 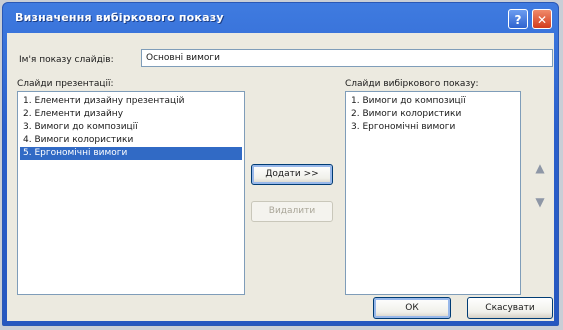 What do you see at coordinates (412, 308) in the screenshot?
I see `ok-button: ОК` at bounding box center [412, 308].